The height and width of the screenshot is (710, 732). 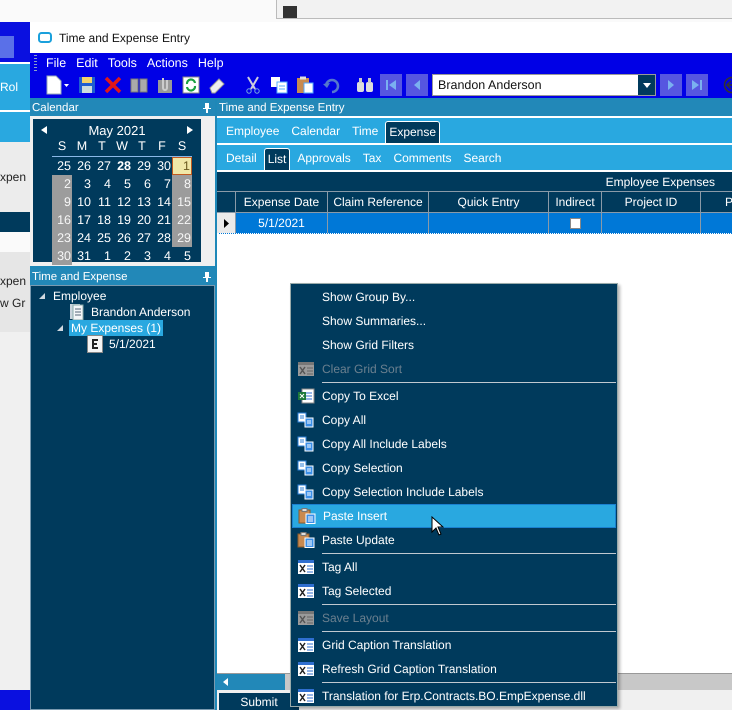 I want to click on binoculars-icon, so click(x=365, y=85).